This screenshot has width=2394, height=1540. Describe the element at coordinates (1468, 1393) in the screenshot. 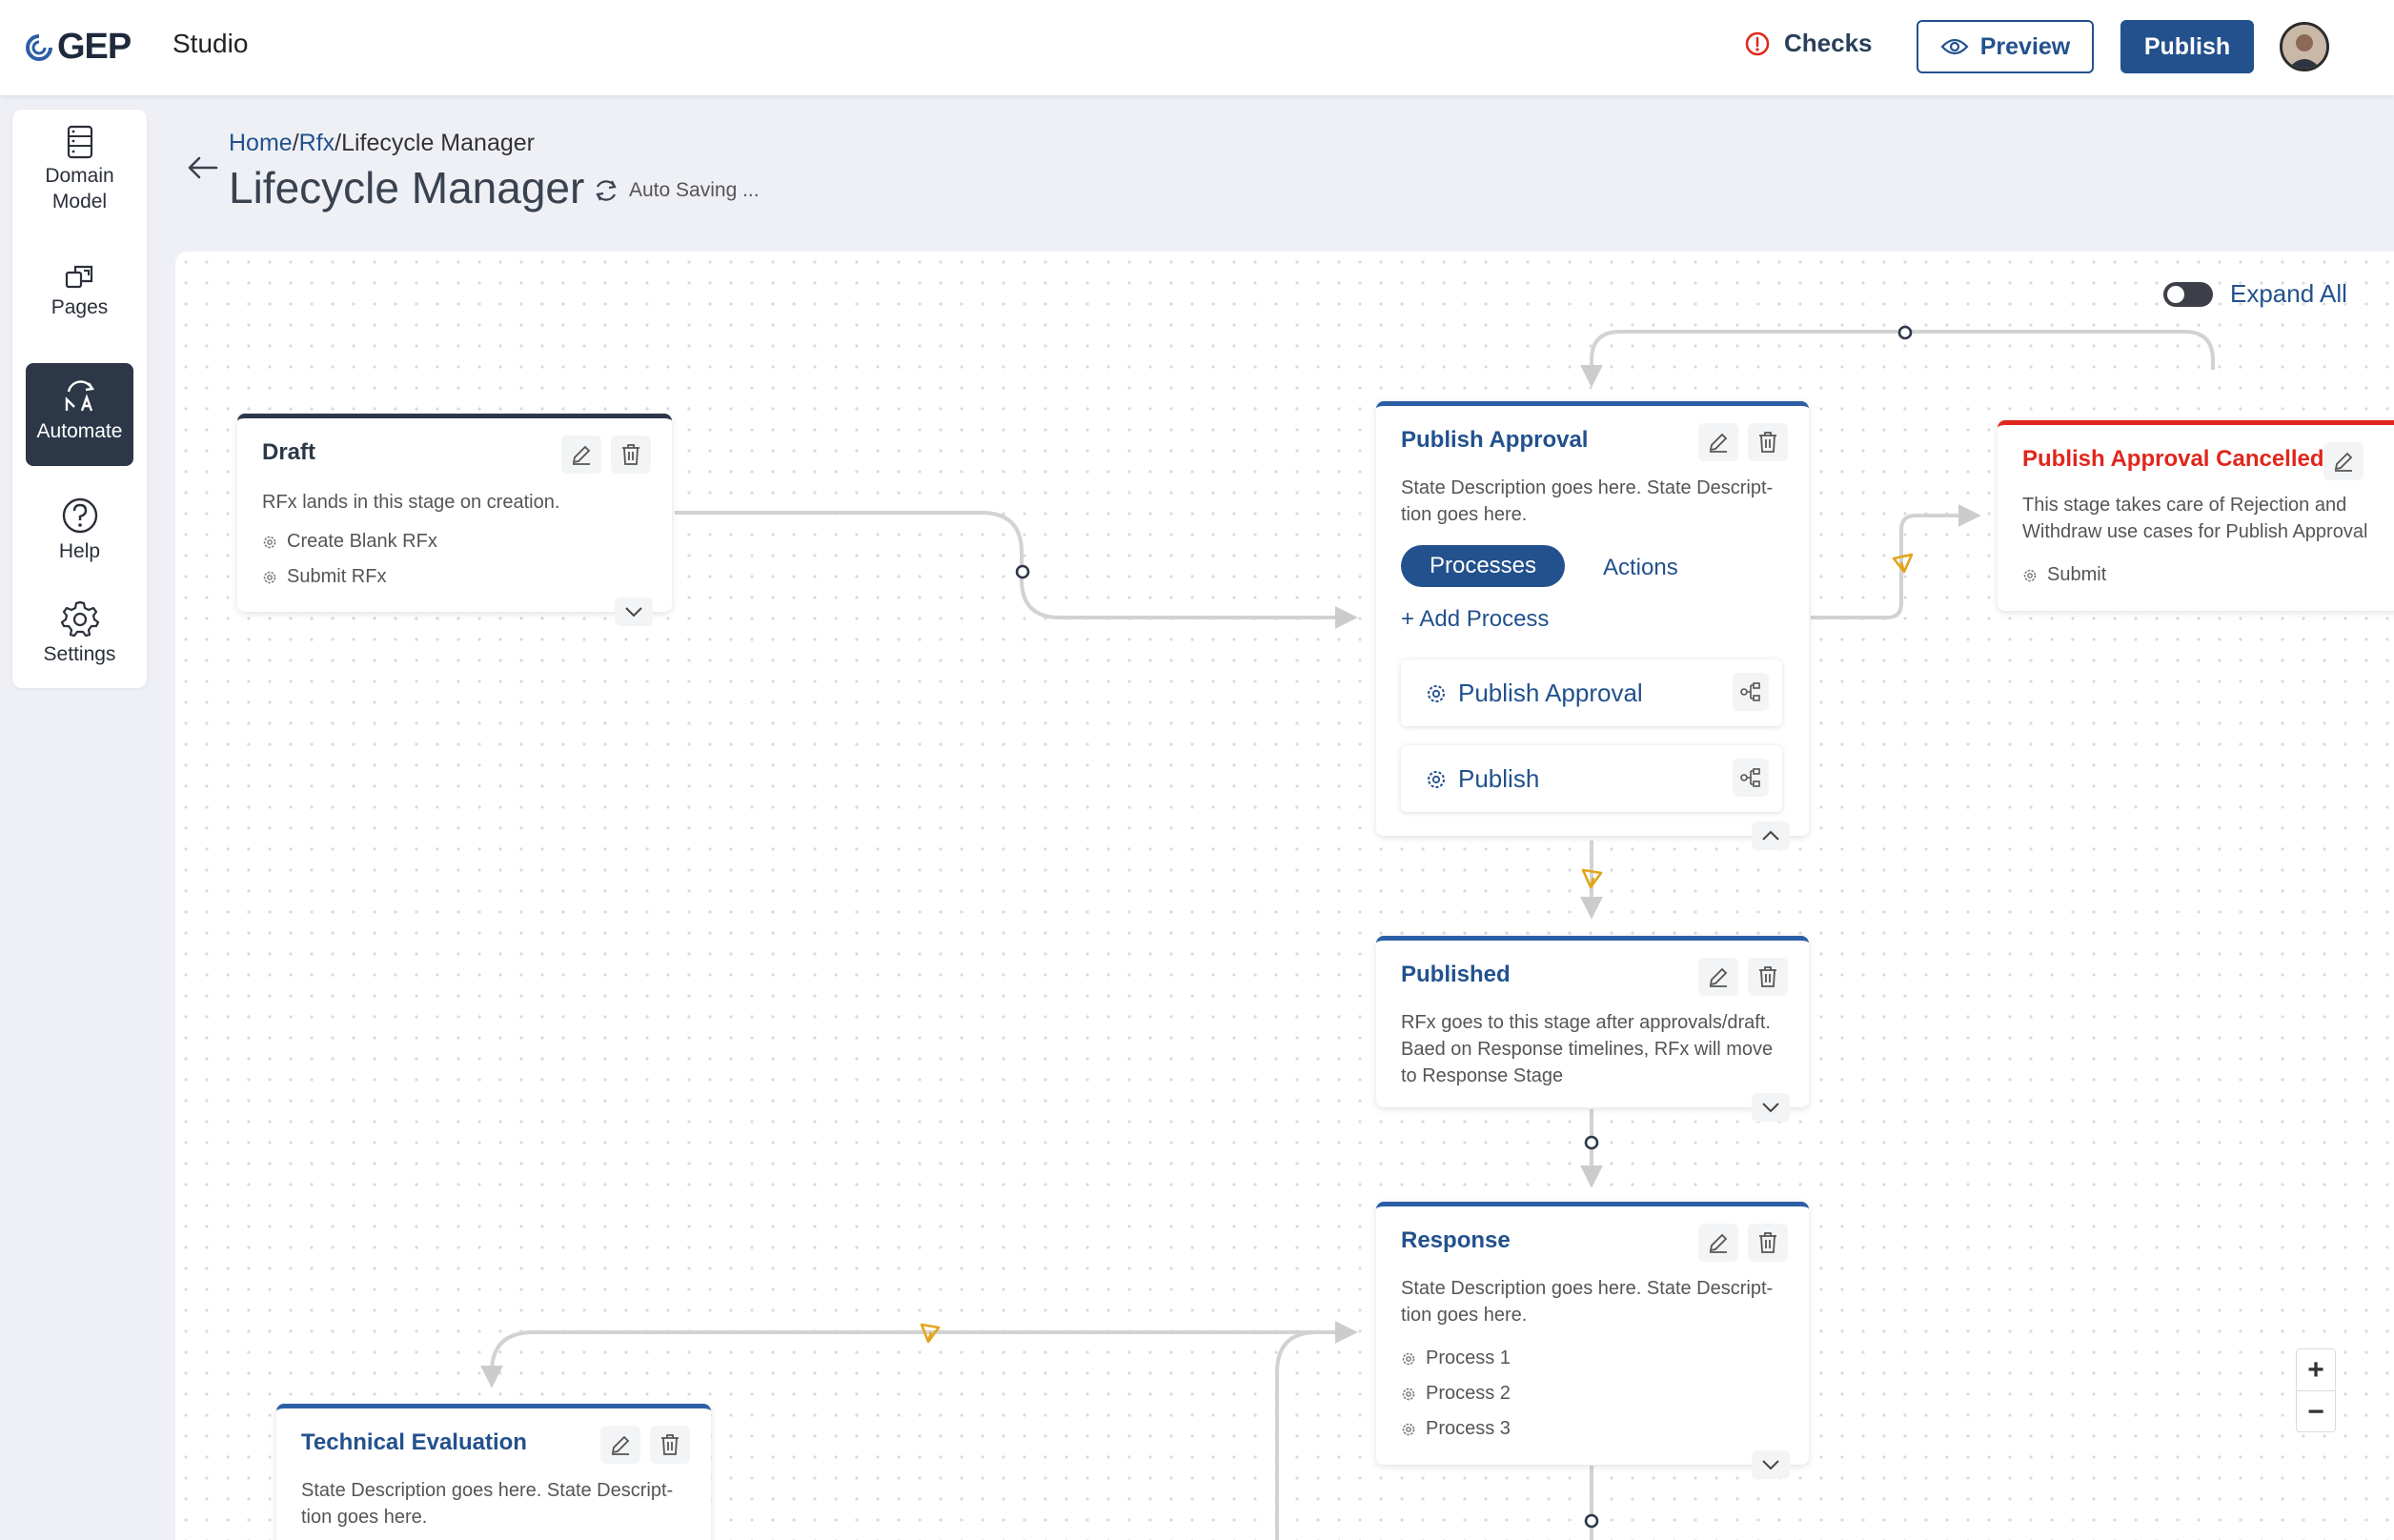

I see `process-label: Process 2` at that location.